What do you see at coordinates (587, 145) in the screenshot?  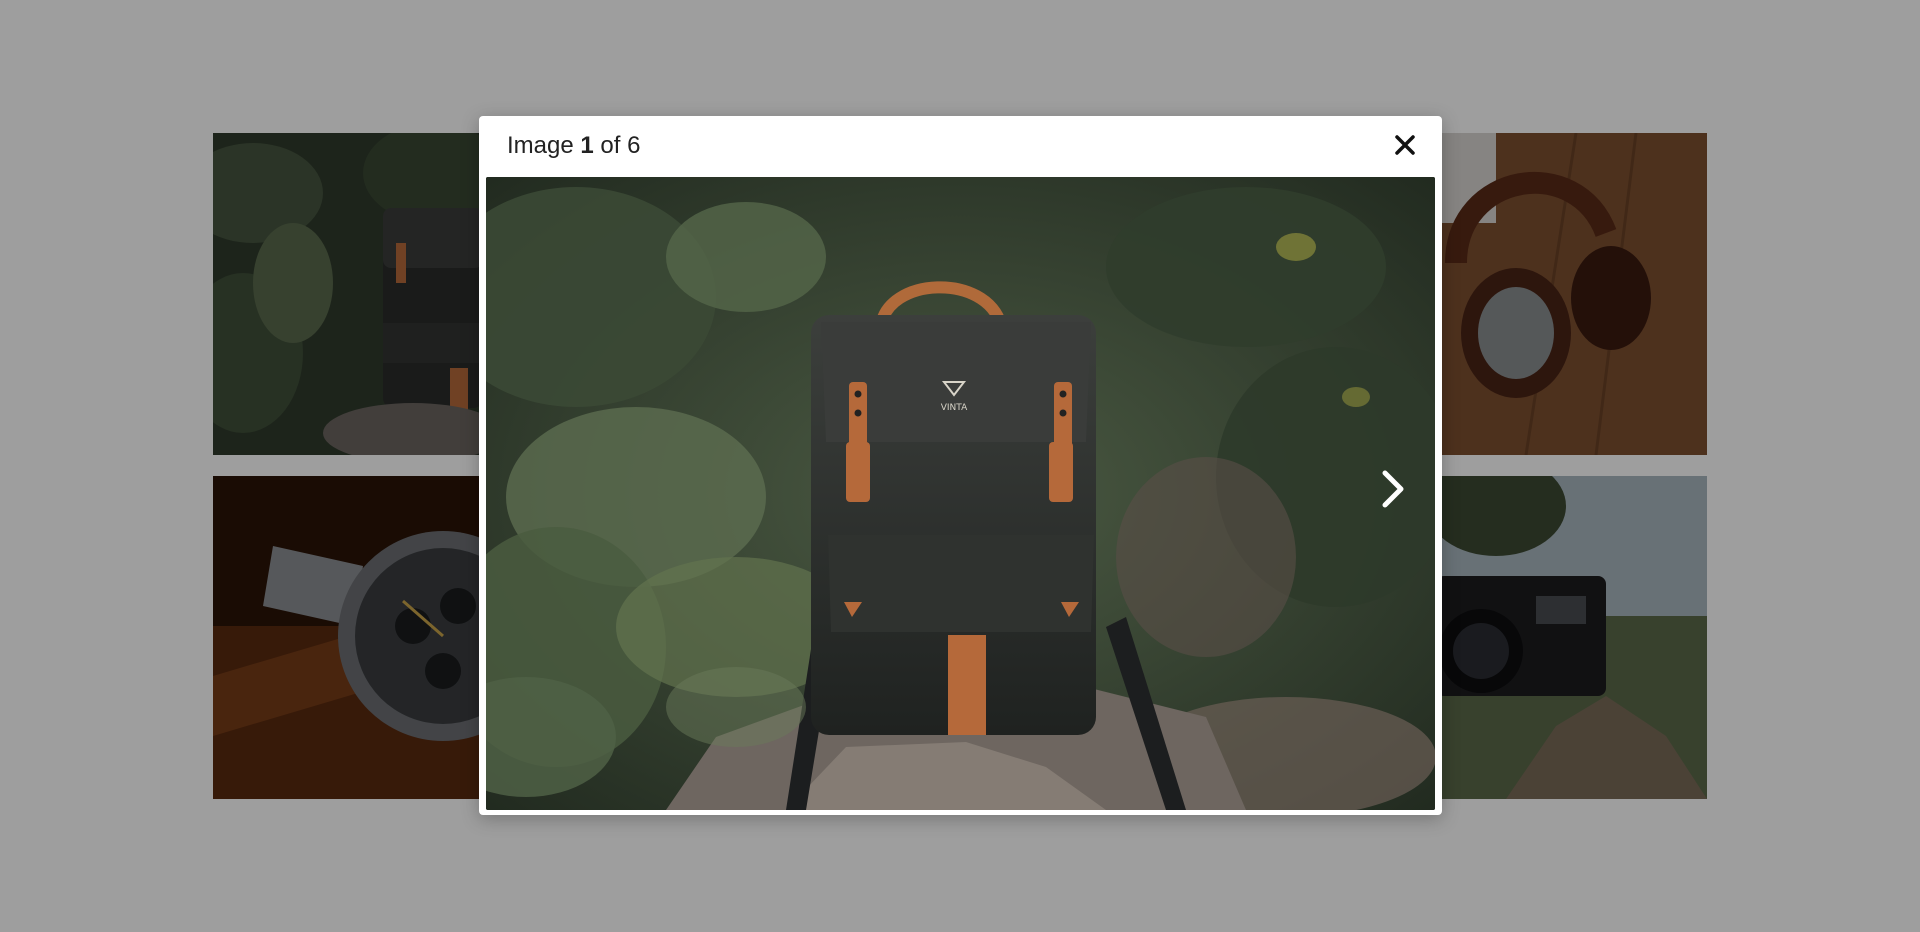 I see `current-image-index: 1` at bounding box center [587, 145].